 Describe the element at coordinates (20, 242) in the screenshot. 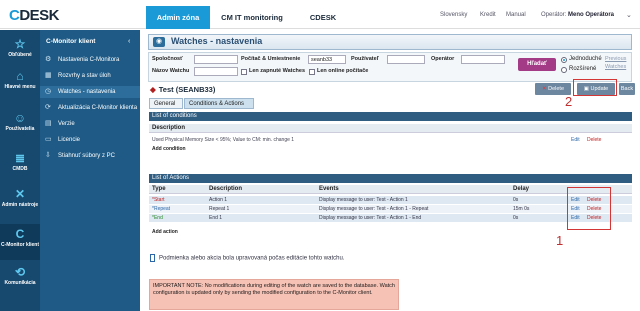

I see `sidebar-cmonitor: C C-Monitor klient` at that location.